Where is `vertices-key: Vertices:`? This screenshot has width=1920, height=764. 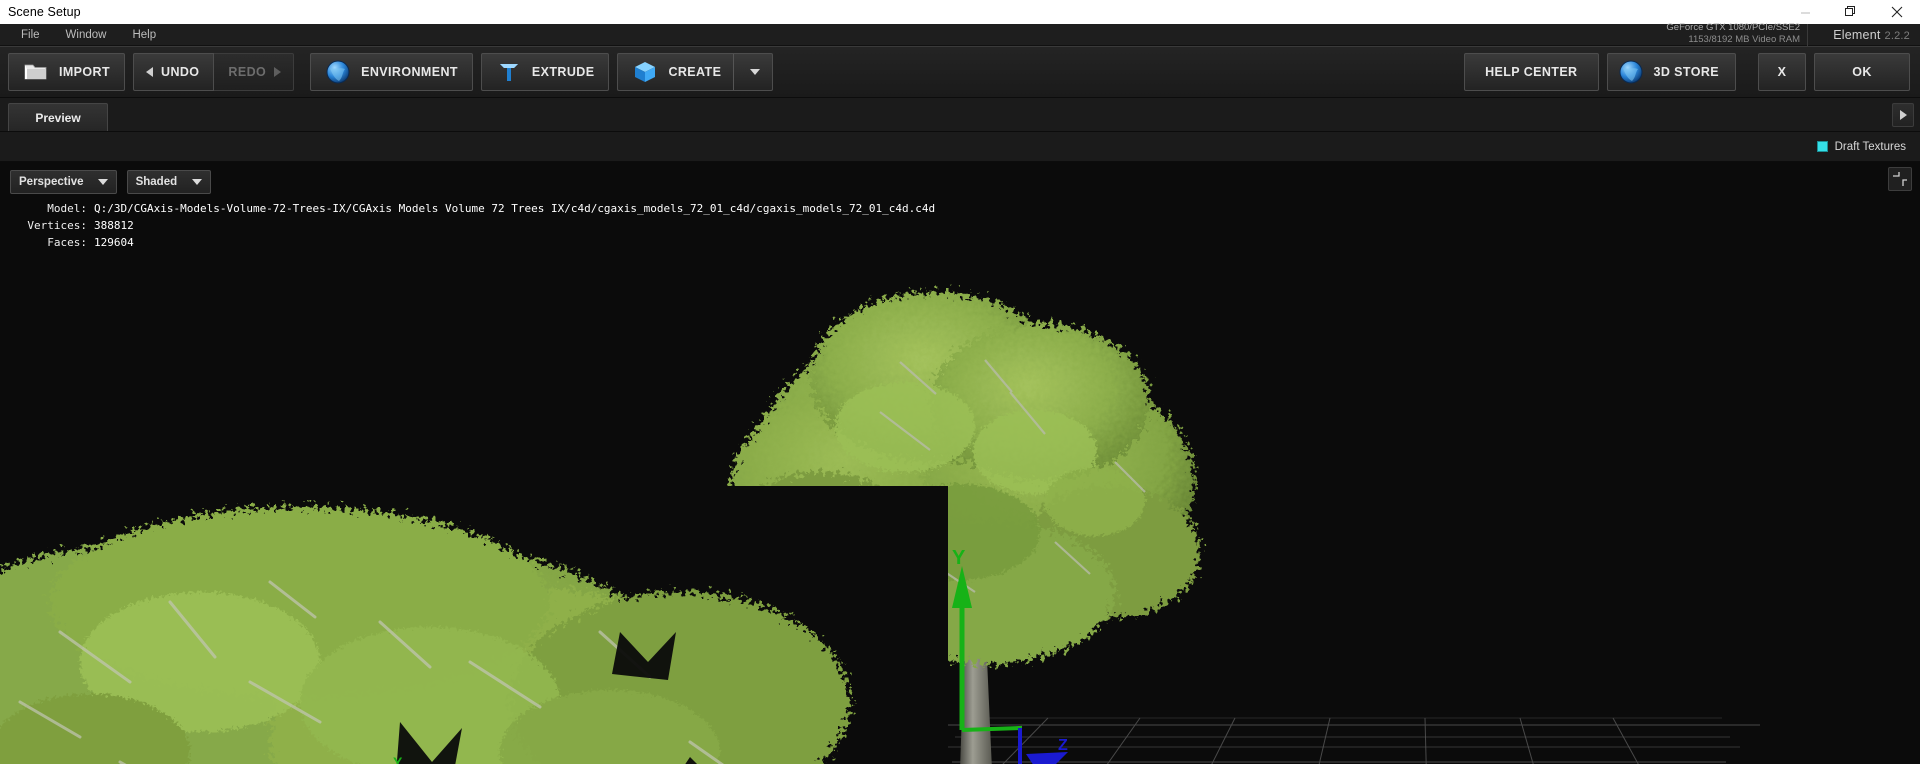 vertices-key: Vertices: is located at coordinates (57, 225).